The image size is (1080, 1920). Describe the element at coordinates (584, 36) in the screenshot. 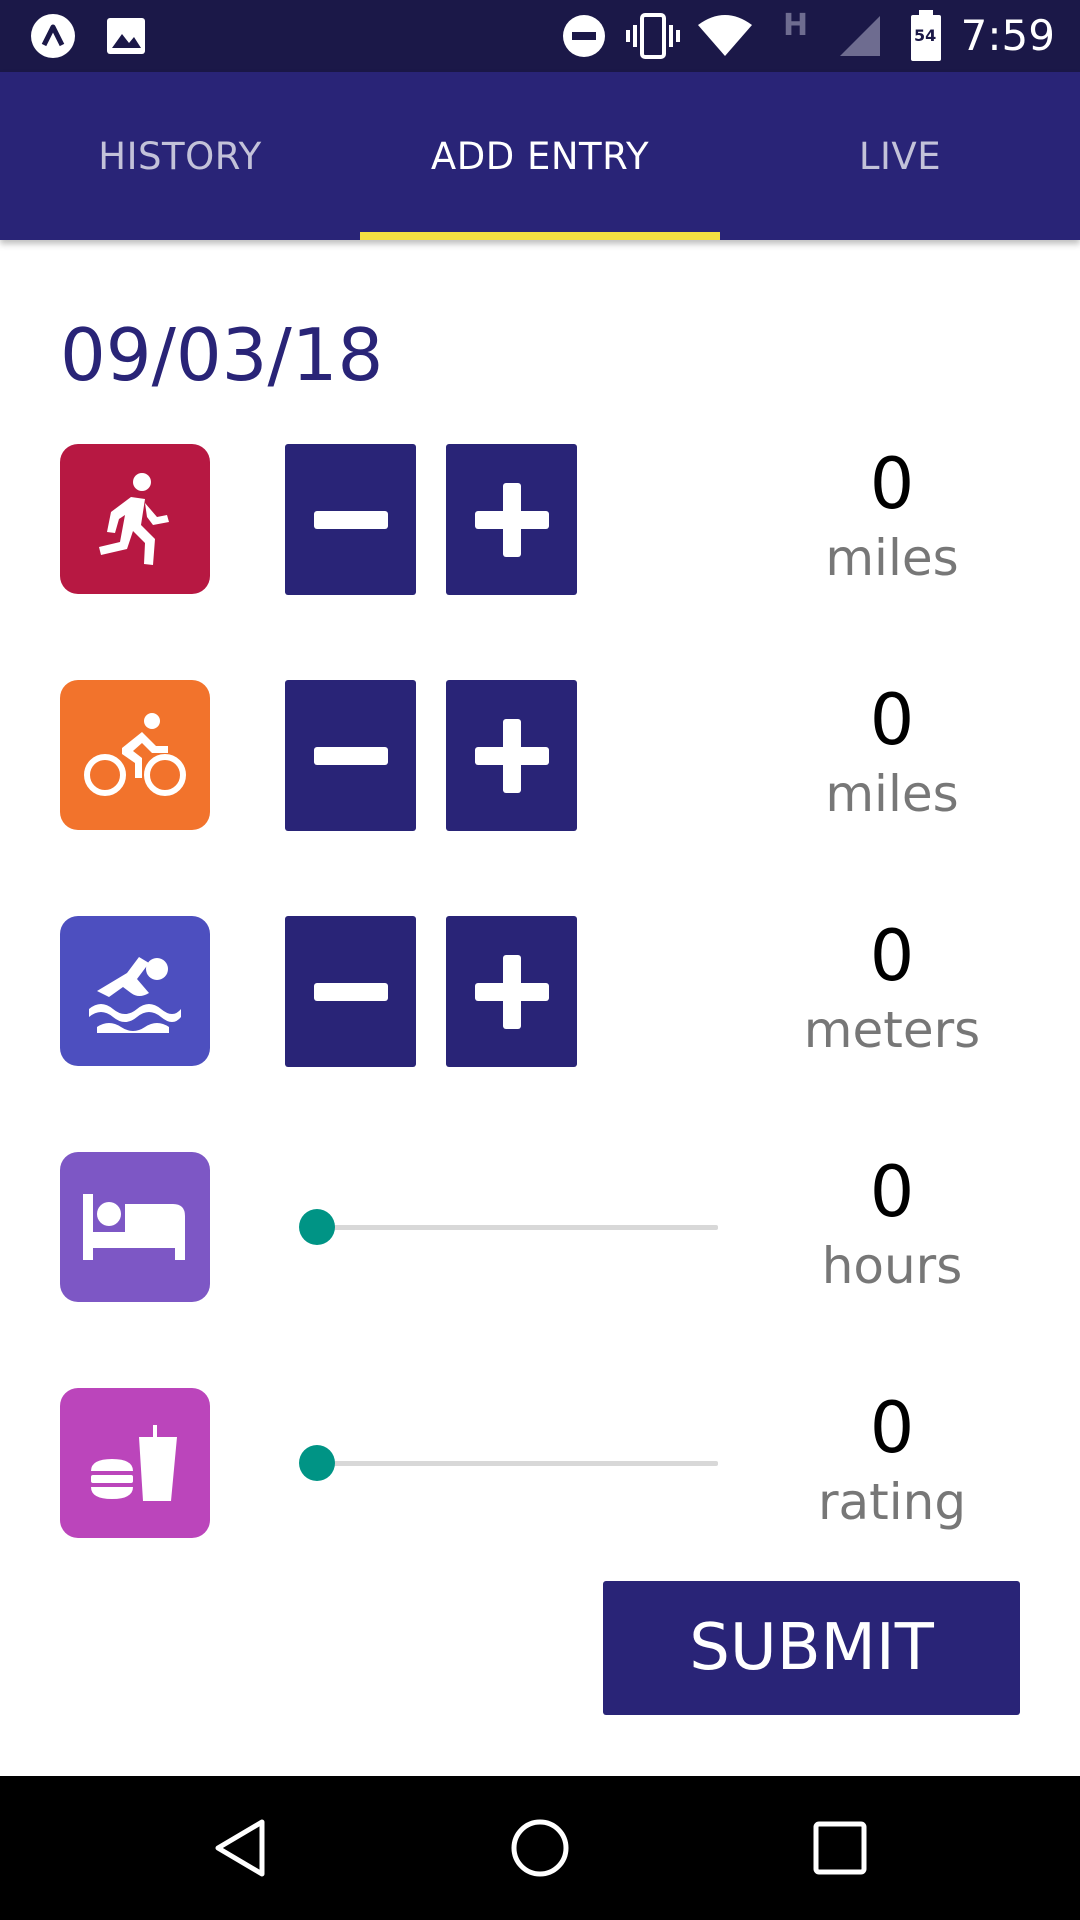

I see `do-not-disturb-icon` at that location.